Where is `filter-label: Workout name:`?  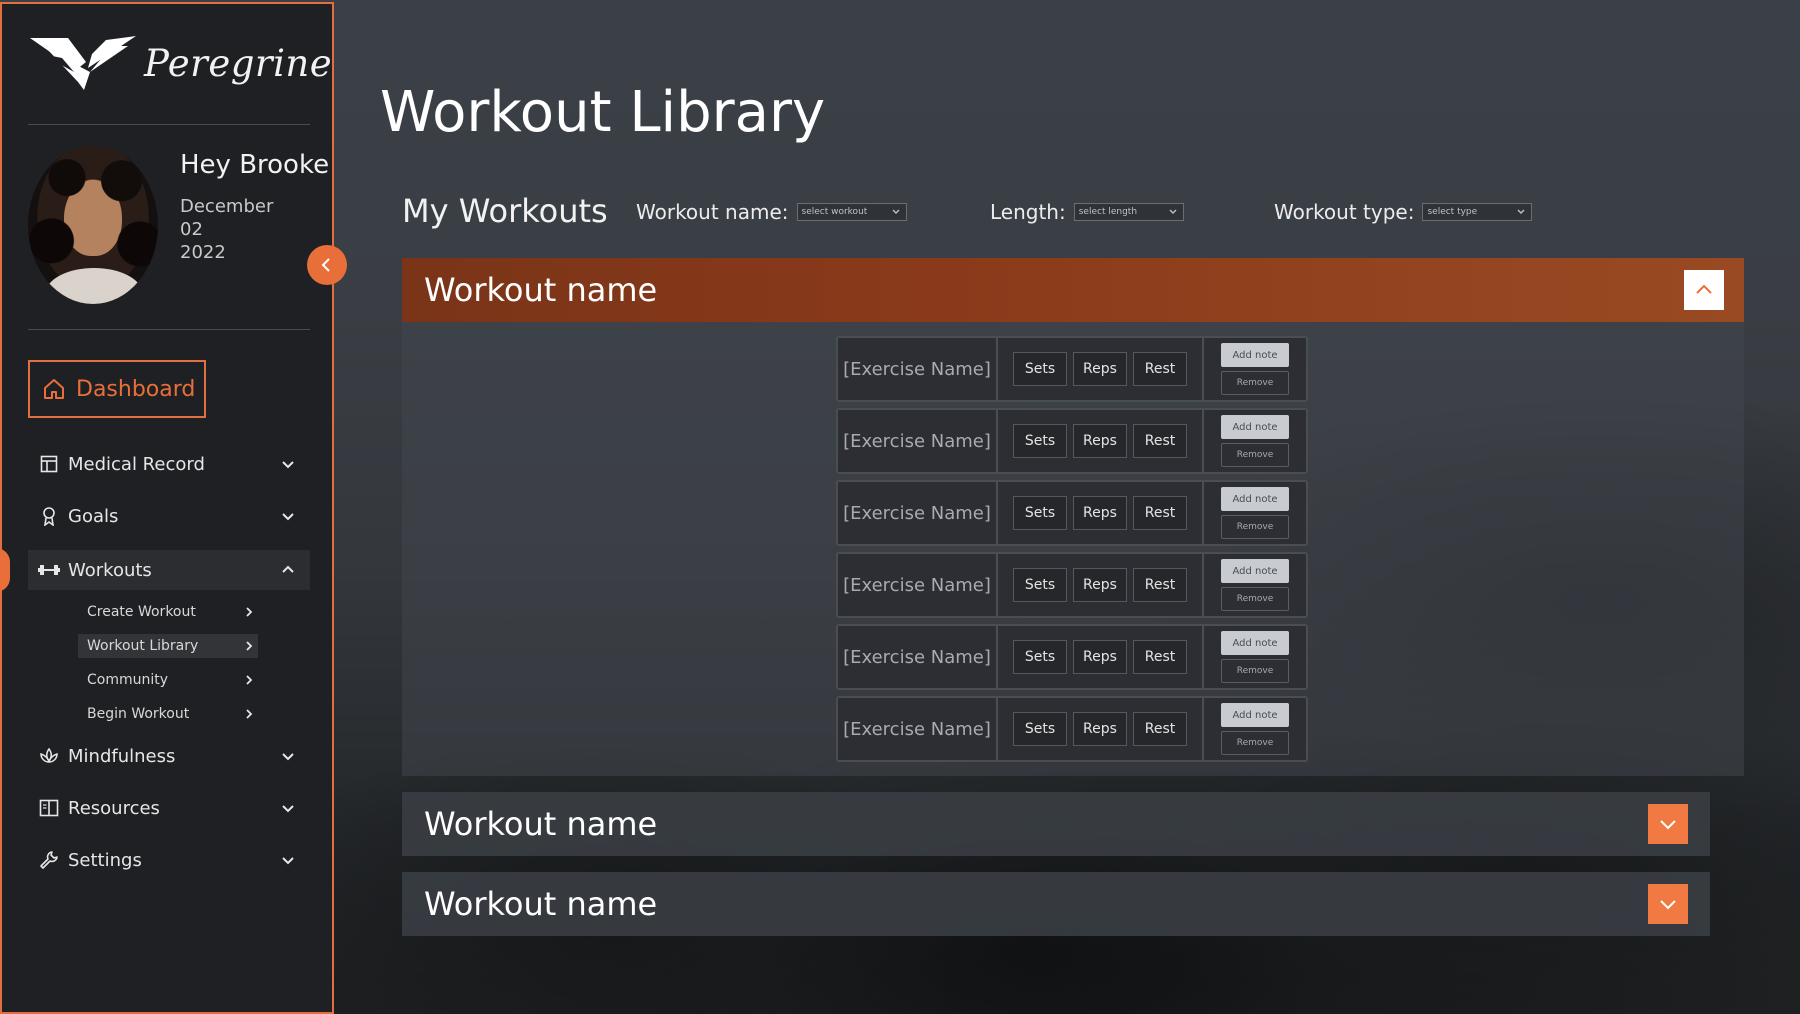
filter-label: Workout name: is located at coordinates (712, 212).